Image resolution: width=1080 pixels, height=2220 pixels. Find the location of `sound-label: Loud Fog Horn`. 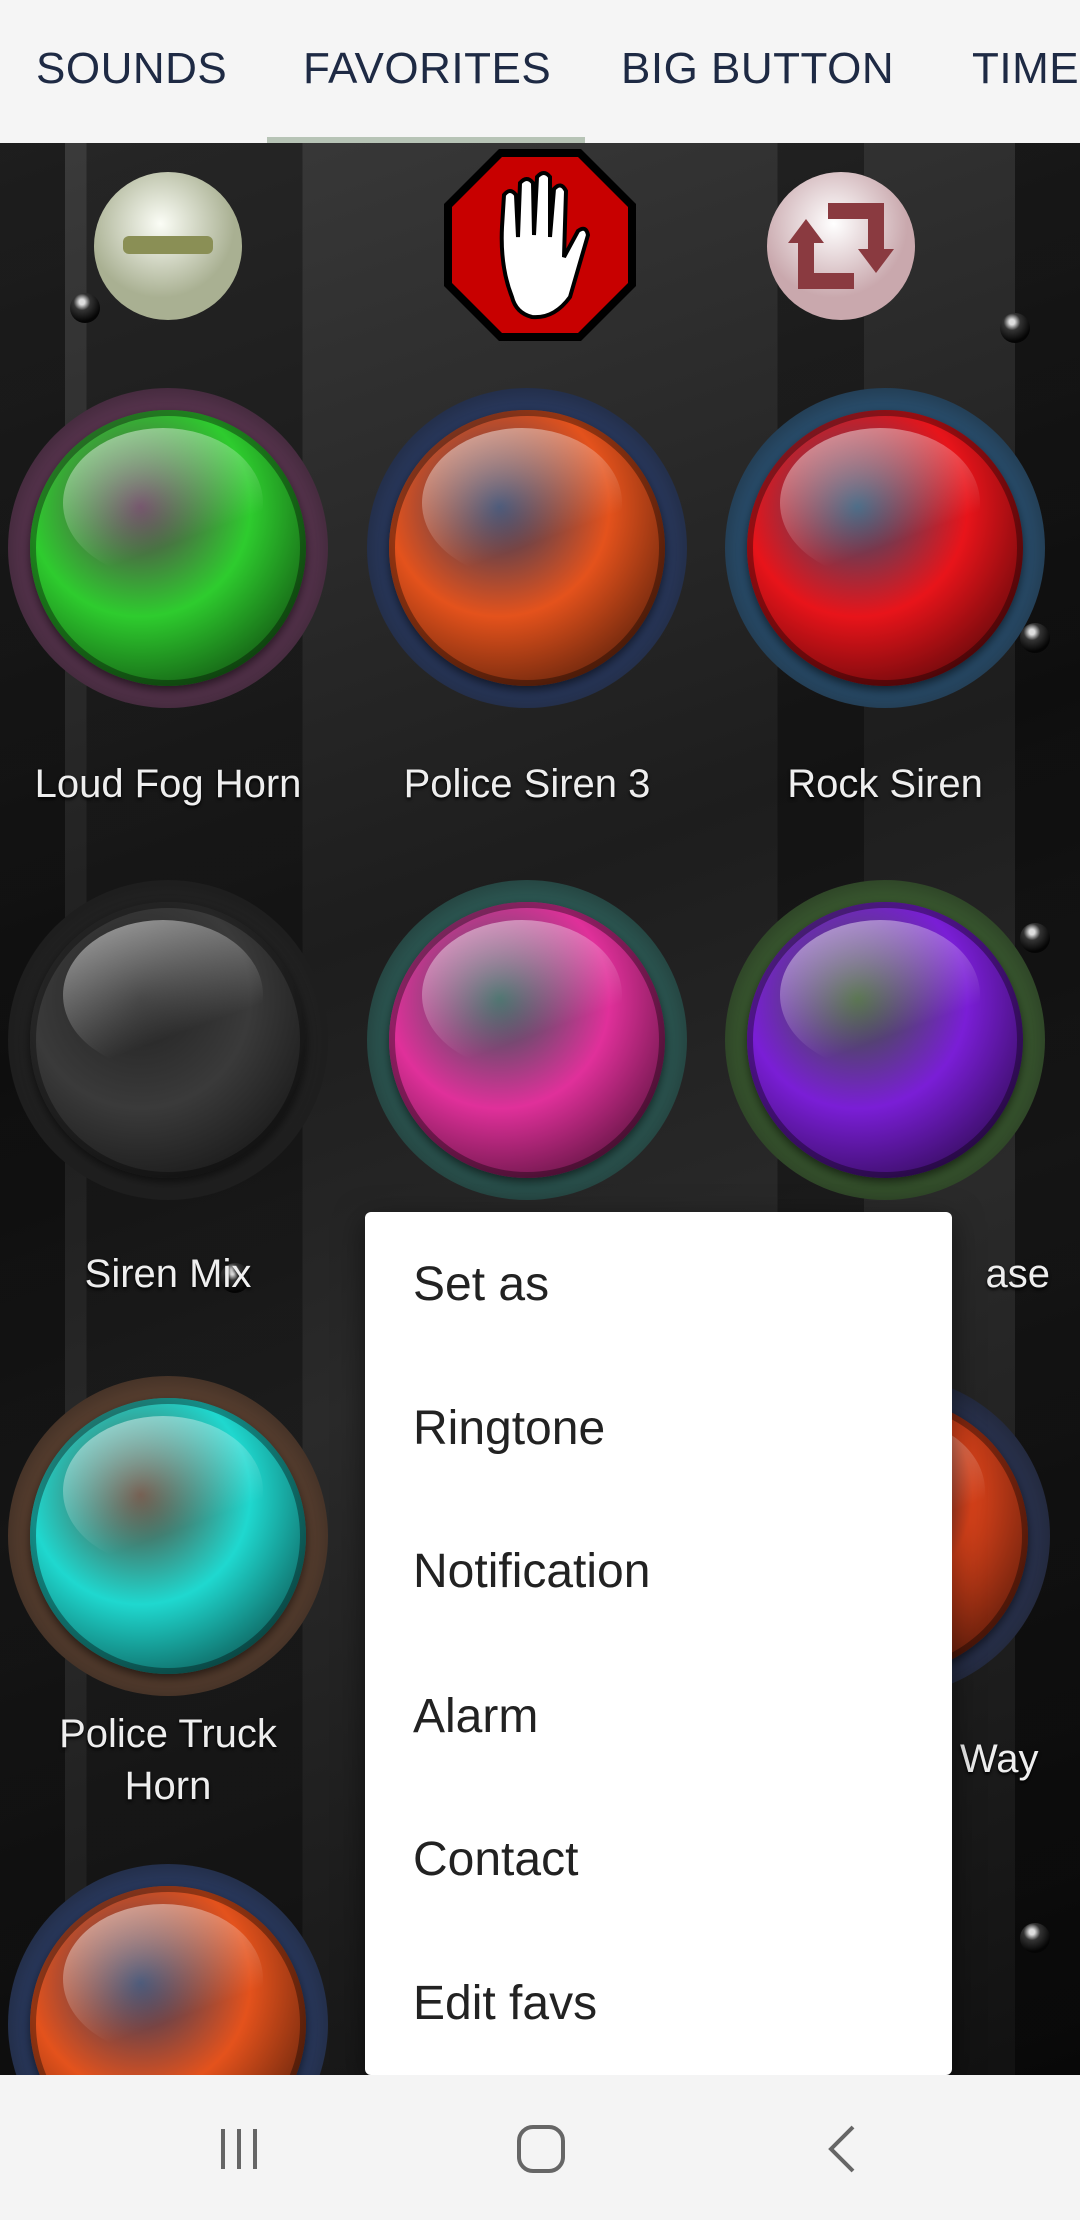

sound-label: Loud Fog Horn is located at coordinates (168, 784).